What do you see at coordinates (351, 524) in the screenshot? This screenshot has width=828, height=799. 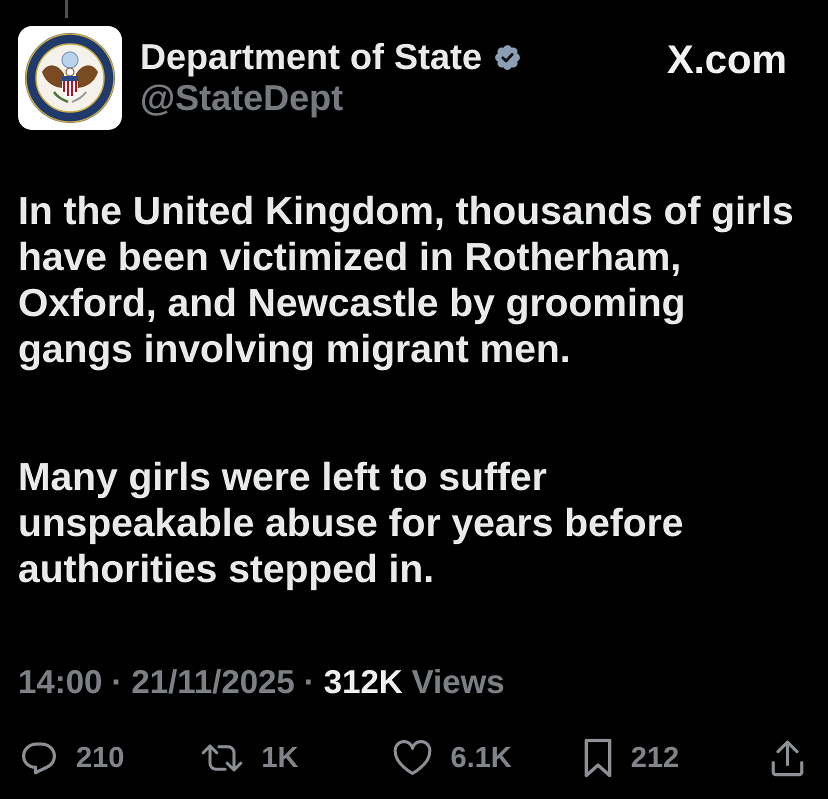 I see `post-text: Many girls were left to suffer unspeakable abuse for years before authorities stepped in.` at bounding box center [351, 524].